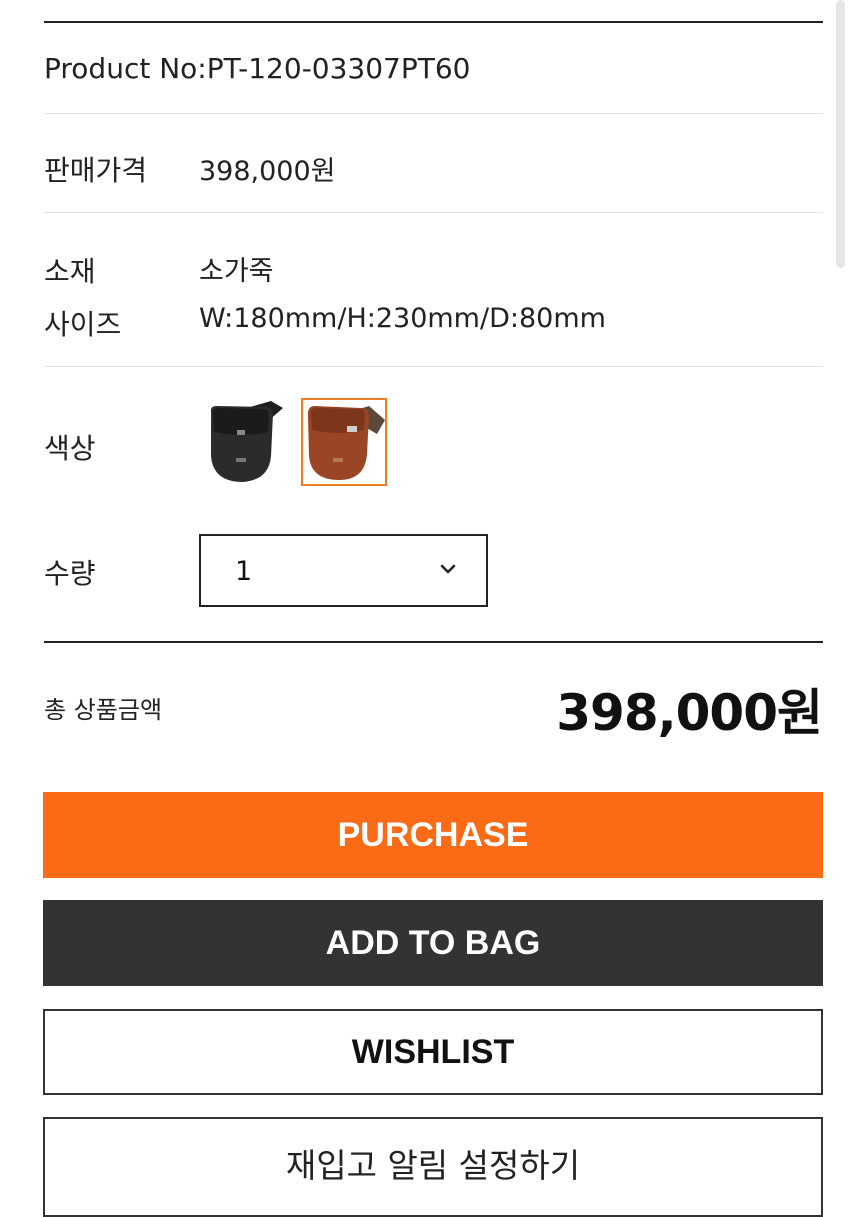 Image resolution: width=866 pixels, height=1217 pixels. Describe the element at coordinates (70, 448) in the screenshot. I see `color-label: 색상` at that location.